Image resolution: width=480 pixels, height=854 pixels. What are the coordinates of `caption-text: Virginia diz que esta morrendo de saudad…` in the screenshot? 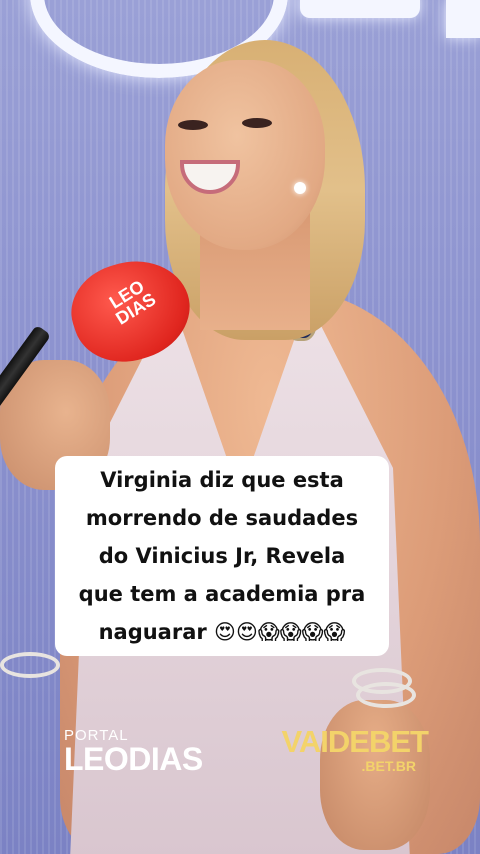 It's located at (222, 556).